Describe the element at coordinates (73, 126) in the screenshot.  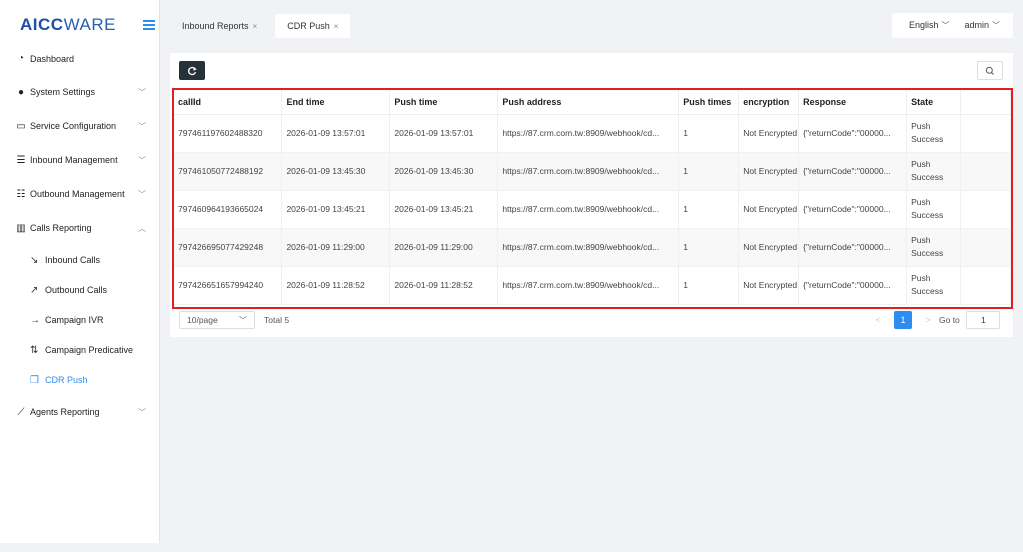
I see `sidebar-item-label: Service Configuration` at that location.